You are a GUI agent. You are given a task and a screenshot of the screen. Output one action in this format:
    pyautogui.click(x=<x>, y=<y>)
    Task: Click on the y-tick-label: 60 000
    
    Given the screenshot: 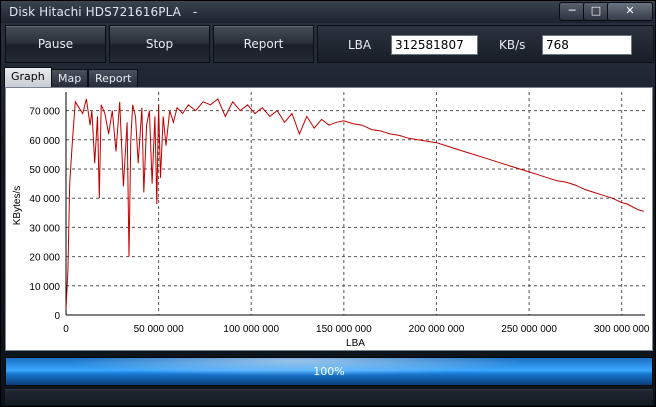 What is the action you would take?
    pyautogui.click(x=44, y=141)
    